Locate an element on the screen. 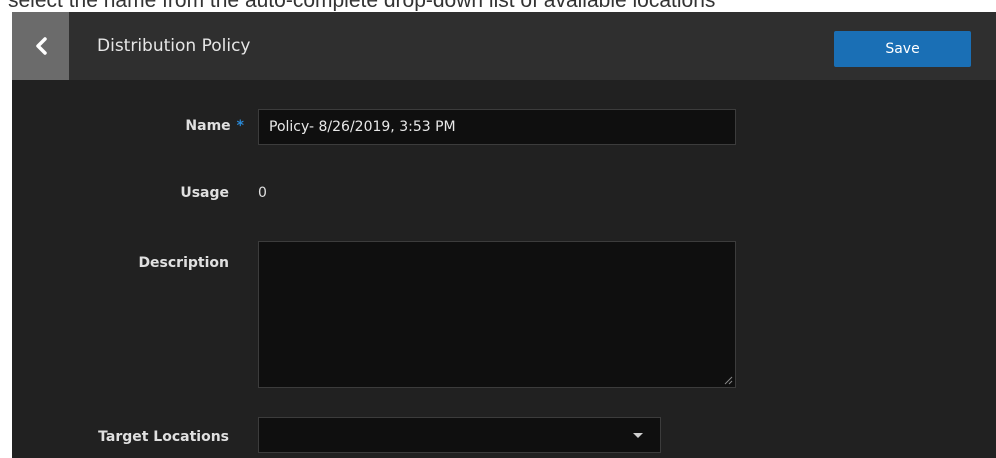  required-marker: * is located at coordinates (240, 126).